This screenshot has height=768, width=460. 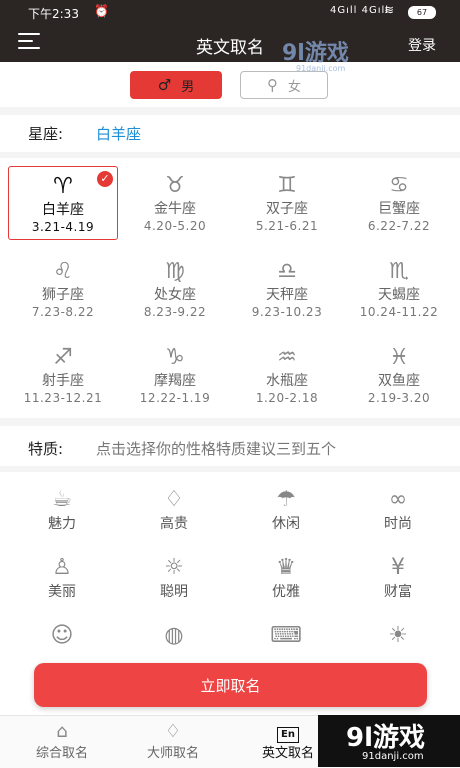 I want to click on zodiac-dates: 3.21-4.19, so click(x=63, y=227).